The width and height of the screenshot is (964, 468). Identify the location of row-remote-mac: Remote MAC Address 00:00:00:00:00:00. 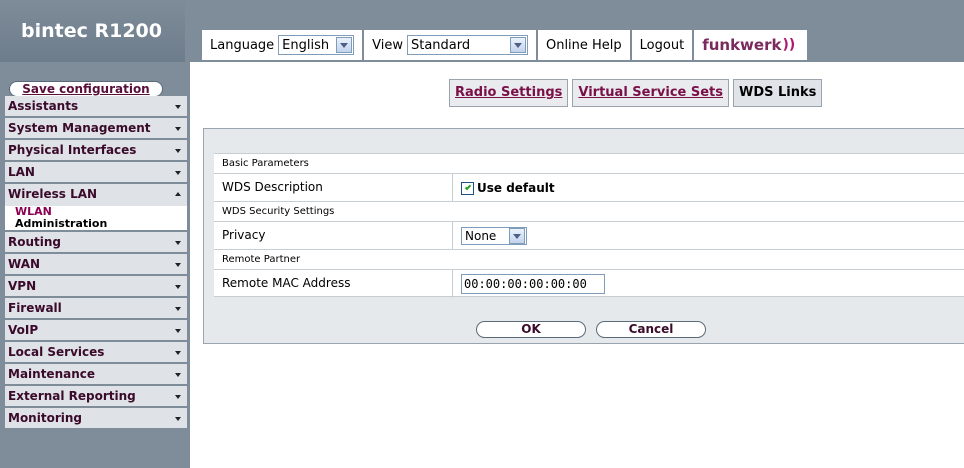
(589, 283).